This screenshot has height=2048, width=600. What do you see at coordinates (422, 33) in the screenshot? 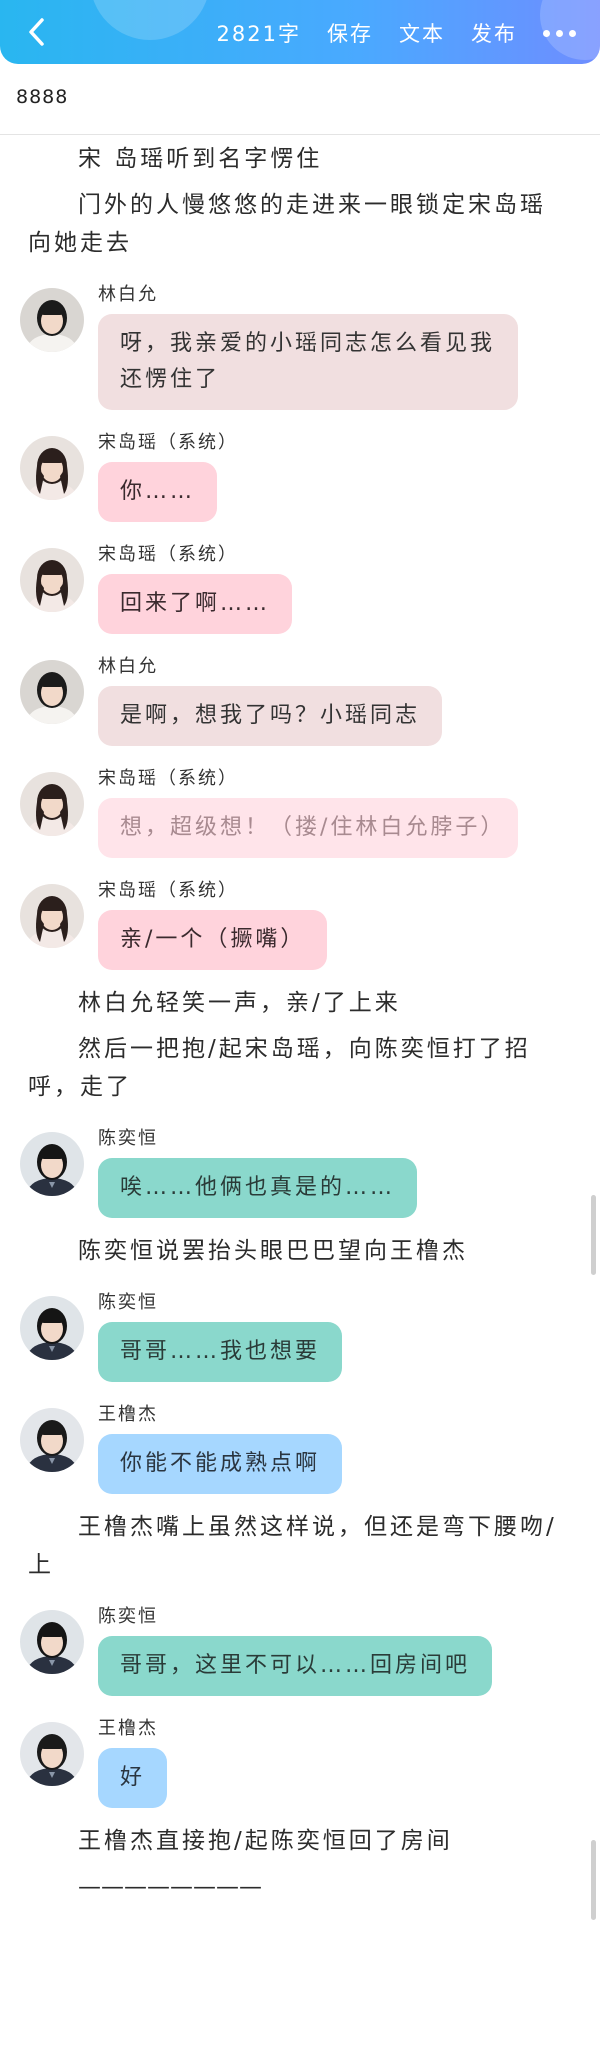
I see `text-button: 文本` at bounding box center [422, 33].